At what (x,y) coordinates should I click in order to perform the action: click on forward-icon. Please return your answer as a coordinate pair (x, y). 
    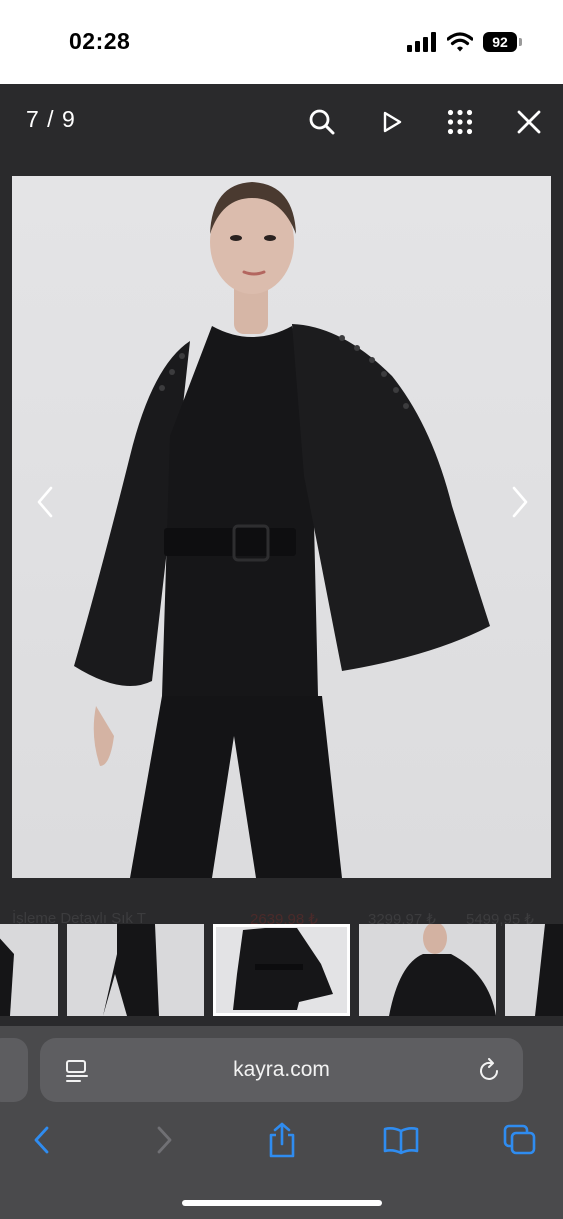
    Looking at the image, I should click on (164, 1140).